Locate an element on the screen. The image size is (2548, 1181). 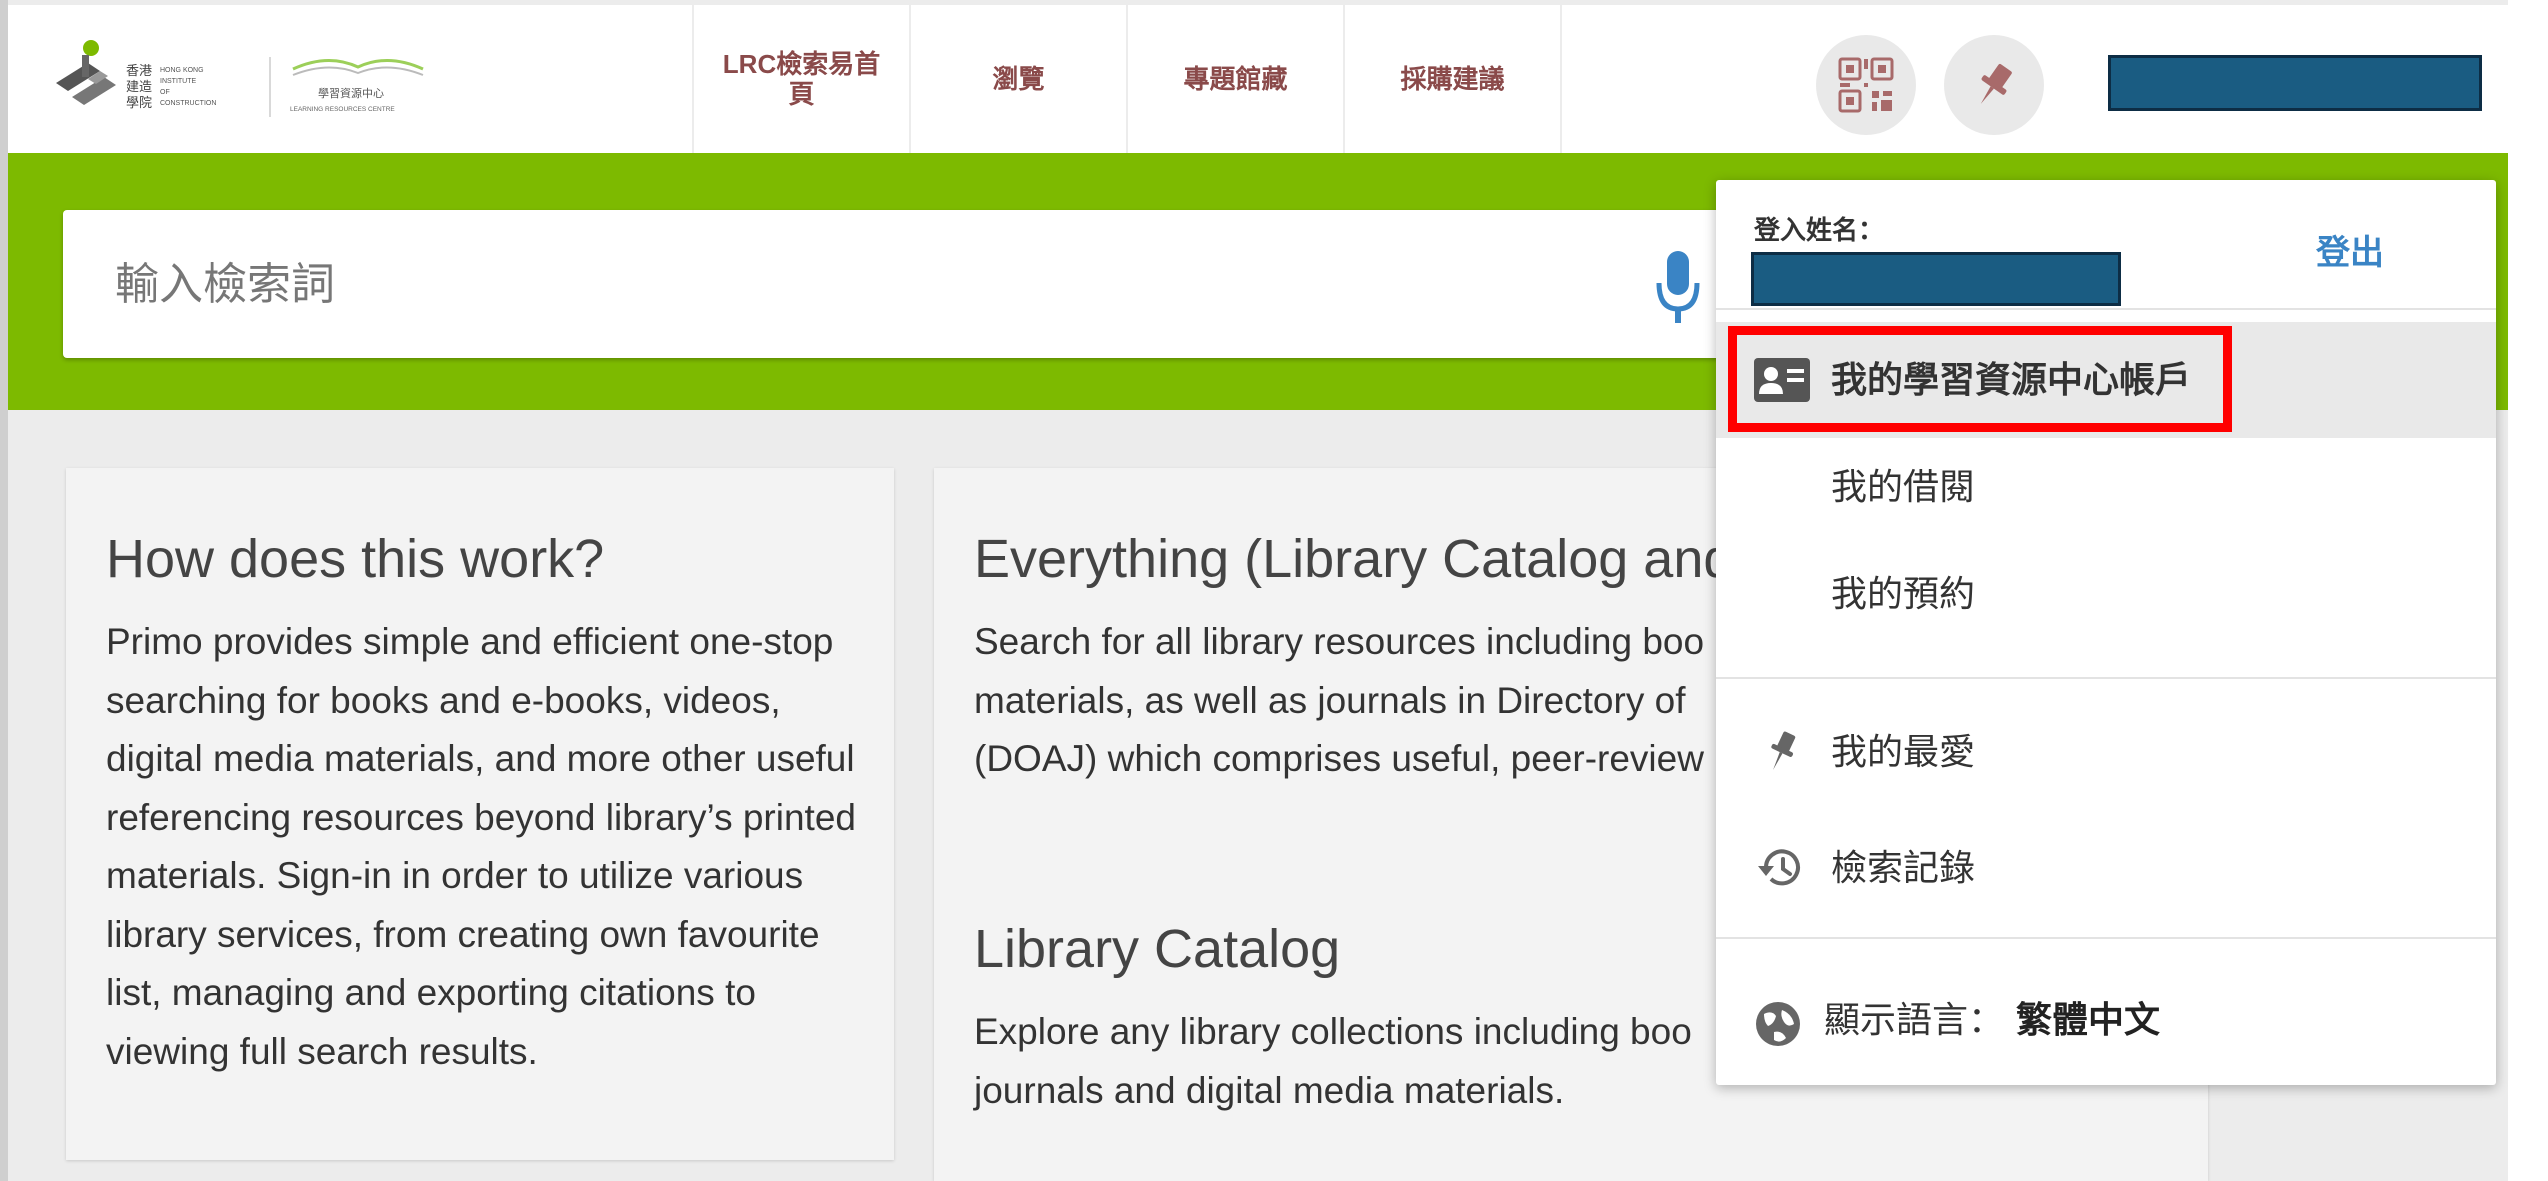
menu-item-label: 我的借閱 is located at coordinates (1903, 486).